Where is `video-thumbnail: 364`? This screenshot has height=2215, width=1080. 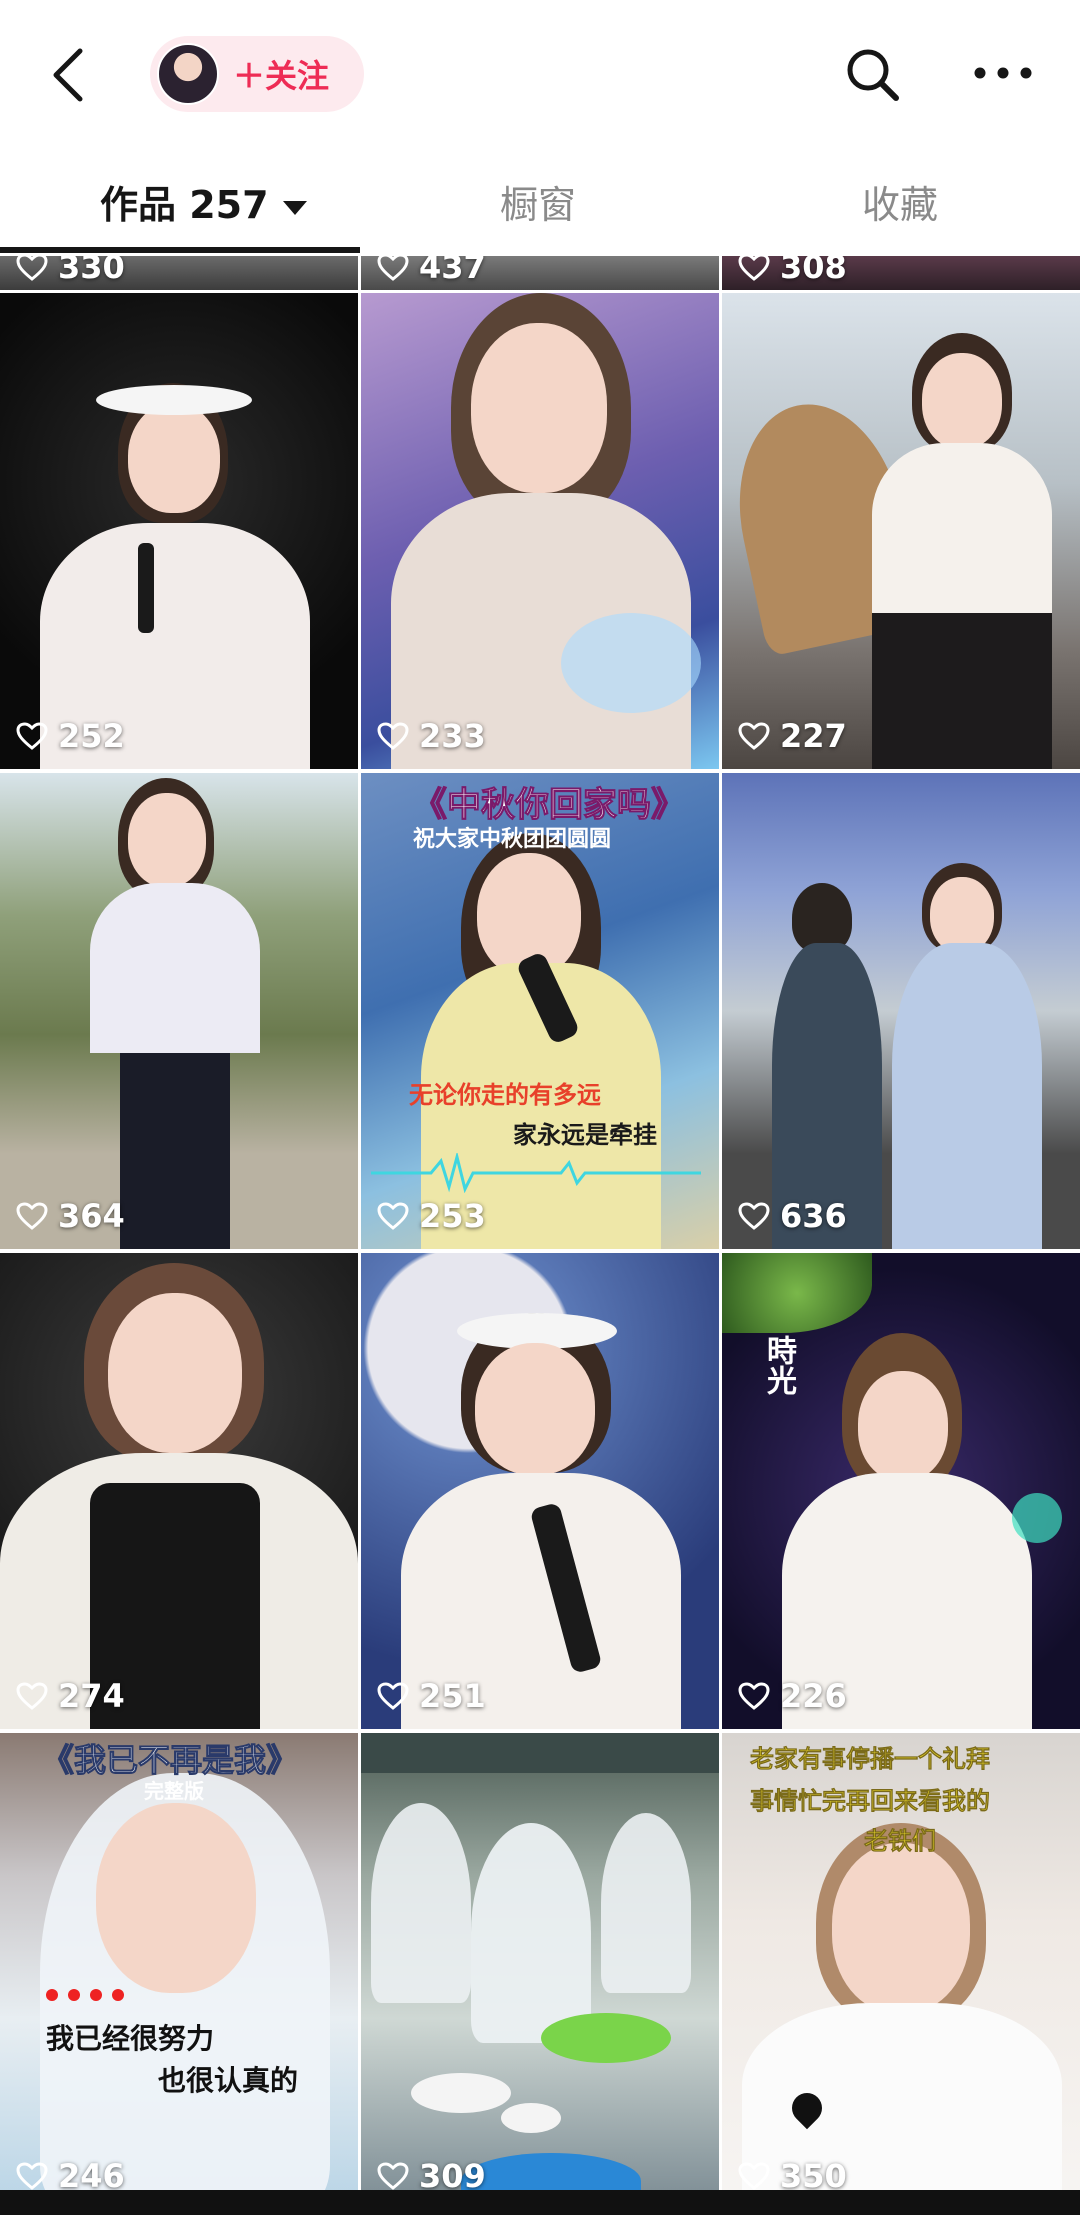
video-thumbnail: 364 is located at coordinates (179, 1011).